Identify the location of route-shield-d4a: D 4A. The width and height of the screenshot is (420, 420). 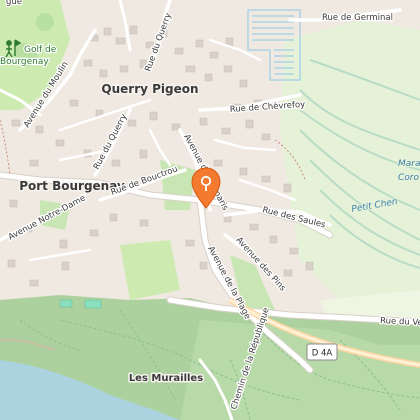
(322, 352).